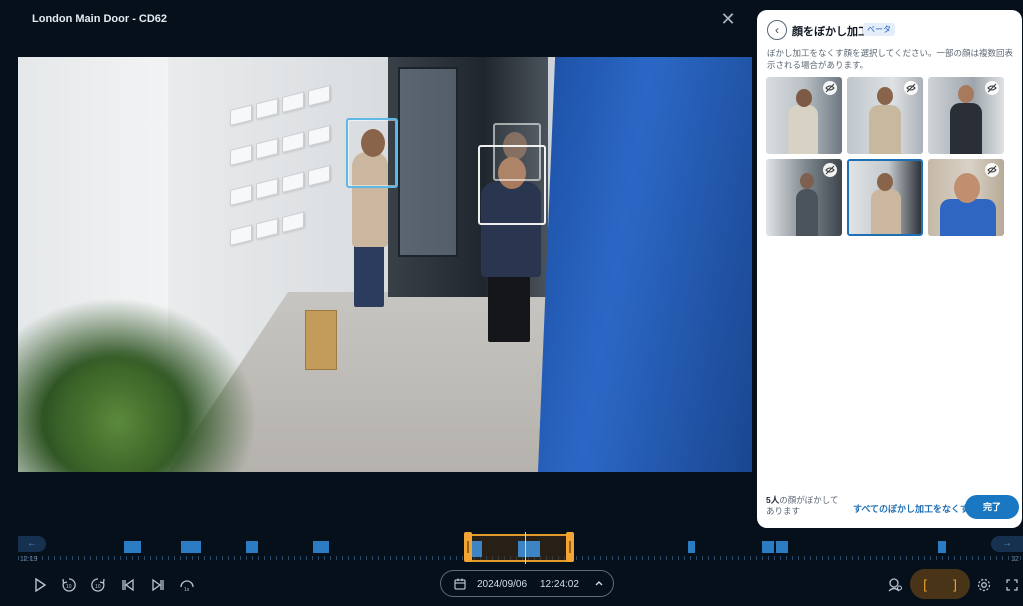 This screenshot has height=606, width=1023. I want to click on current-date: 2024/09/06, so click(502, 584).